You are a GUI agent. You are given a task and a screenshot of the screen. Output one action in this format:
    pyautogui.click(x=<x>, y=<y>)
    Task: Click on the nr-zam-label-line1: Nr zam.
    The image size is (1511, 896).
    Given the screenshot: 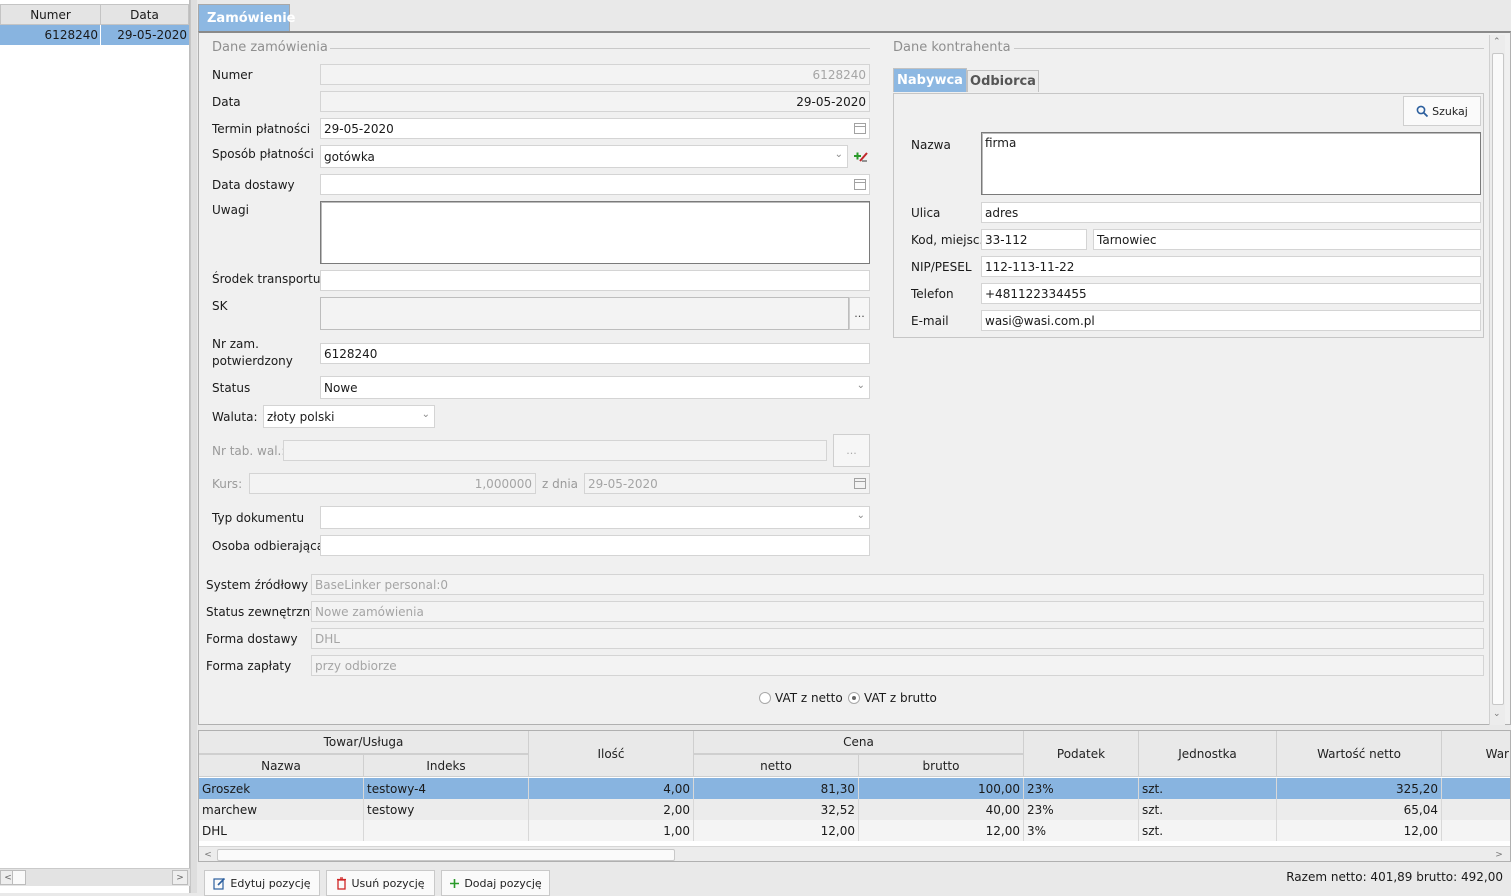 What is the action you would take?
    pyautogui.click(x=235, y=344)
    